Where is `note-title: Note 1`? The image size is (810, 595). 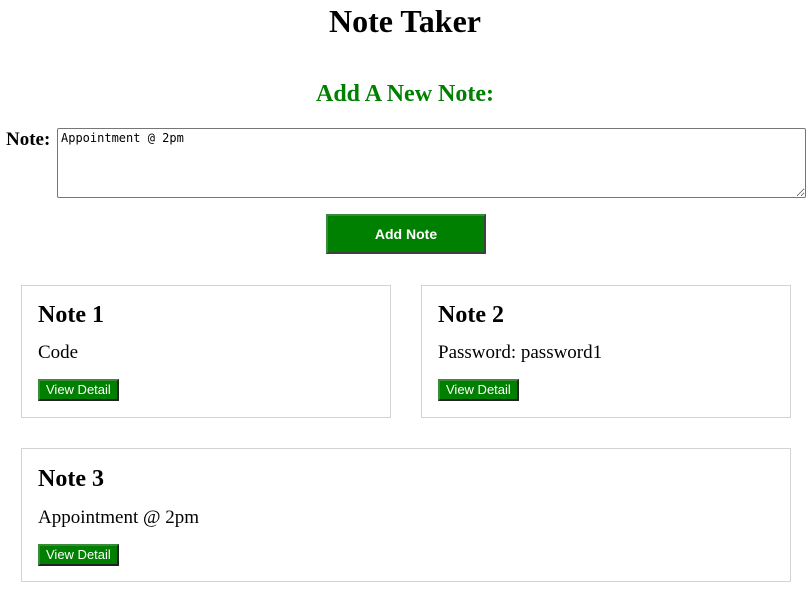
note-title: Note 1 is located at coordinates (71, 315).